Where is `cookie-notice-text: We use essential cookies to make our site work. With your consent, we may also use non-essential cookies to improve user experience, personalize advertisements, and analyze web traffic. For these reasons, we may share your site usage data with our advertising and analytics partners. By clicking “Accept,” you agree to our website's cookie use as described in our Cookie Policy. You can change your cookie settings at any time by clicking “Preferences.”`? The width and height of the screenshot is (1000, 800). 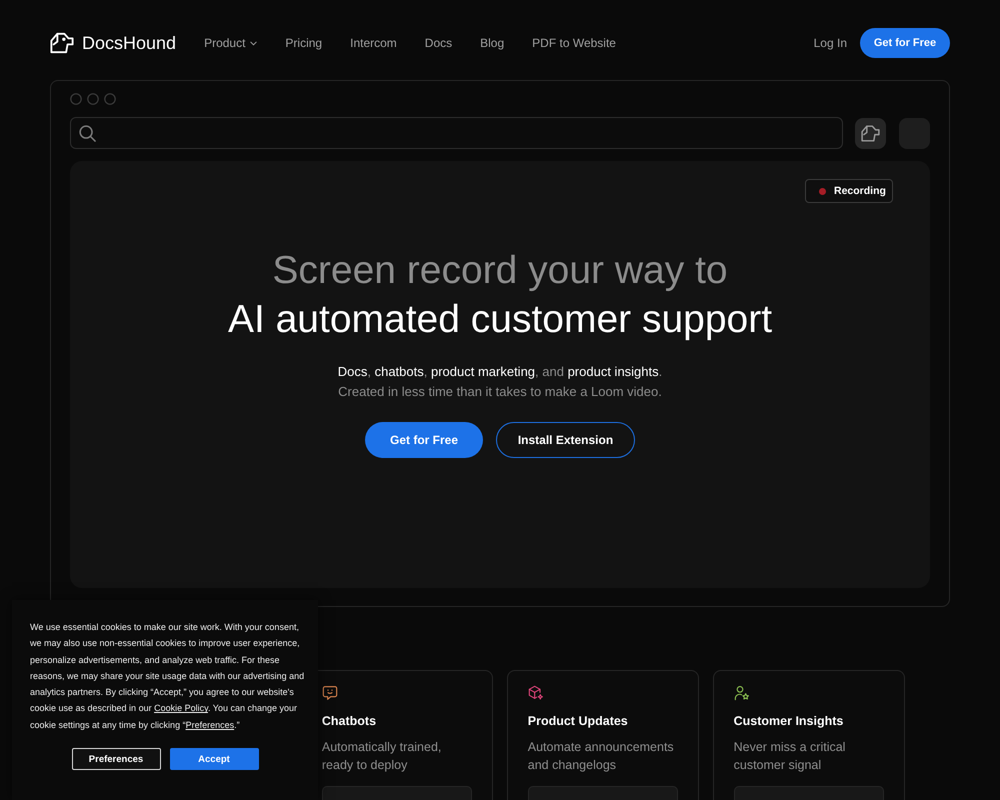
cookie-notice-text: We use essential cookies to make our site work. With your consent, we may also use non-essential cookies to improve user experience, personalize advertisements, and analyze web traffic. For these reasons, we may share your site usage data with our advertising and analytics partners. By clicking “Accept,” you agree to our website's cookie use as described in our Cookie Policy. You can change your cookie settings at any time by clicking “Preferences.” is located at coordinates (168, 676).